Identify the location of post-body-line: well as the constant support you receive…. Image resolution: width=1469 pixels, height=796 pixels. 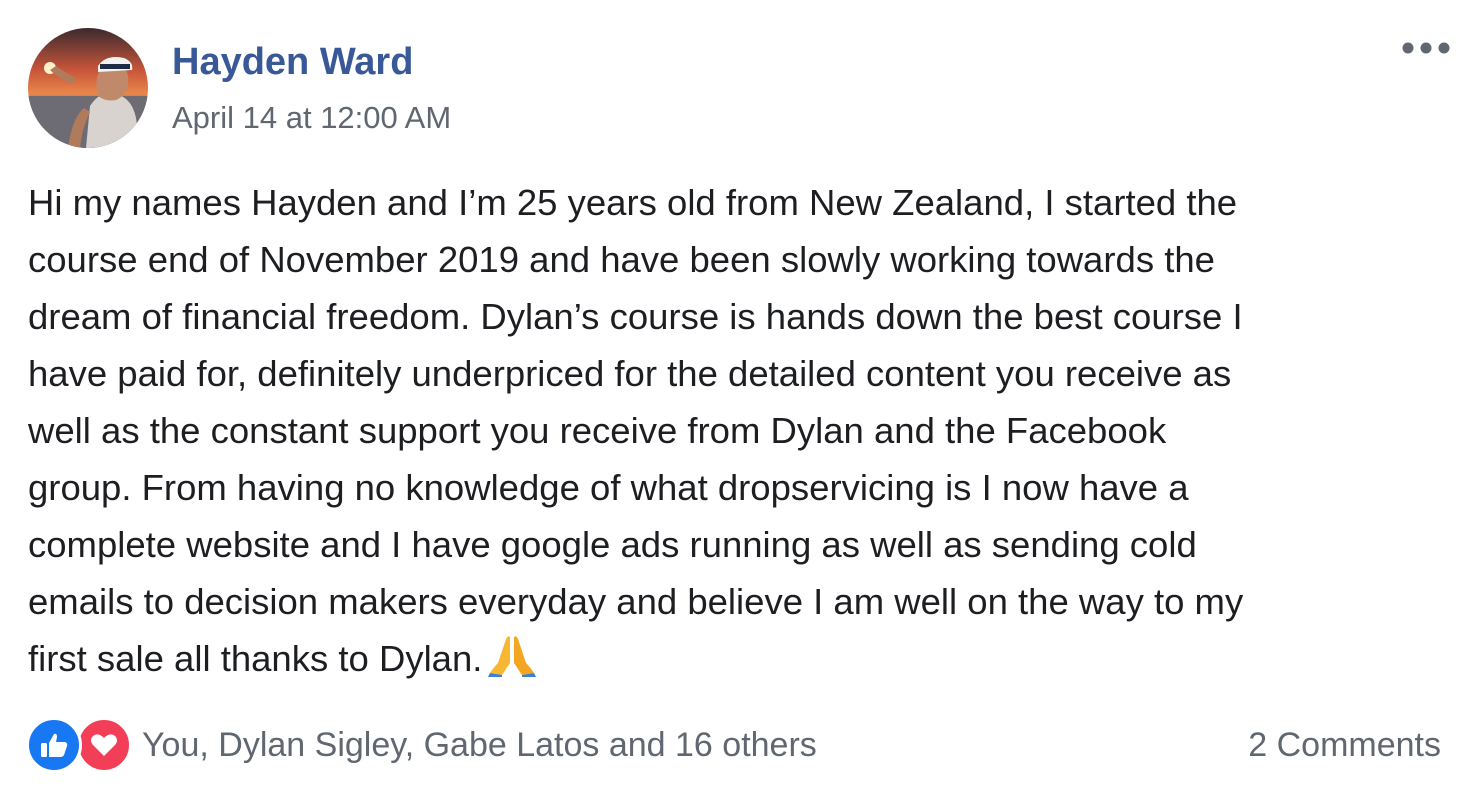
(597, 430).